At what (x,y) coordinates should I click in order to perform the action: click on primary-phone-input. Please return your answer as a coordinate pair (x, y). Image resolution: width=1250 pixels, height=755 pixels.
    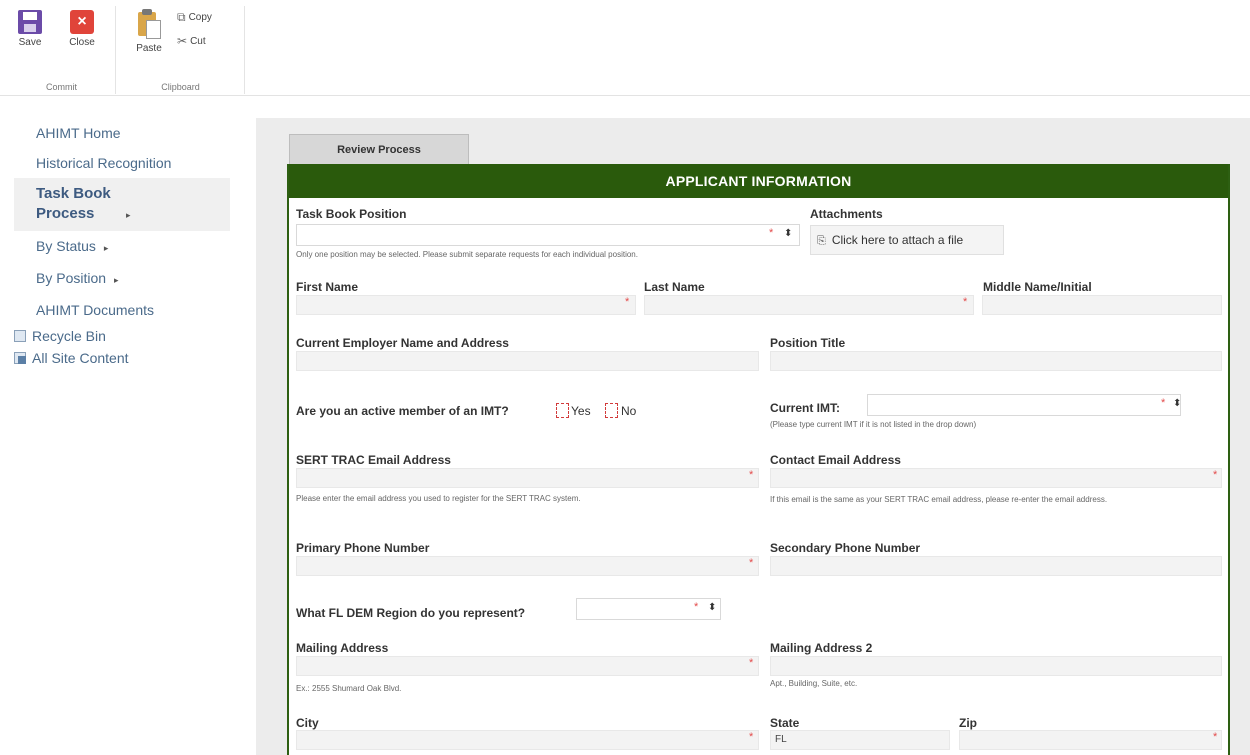
    Looking at the image, I should click on (527, 566).